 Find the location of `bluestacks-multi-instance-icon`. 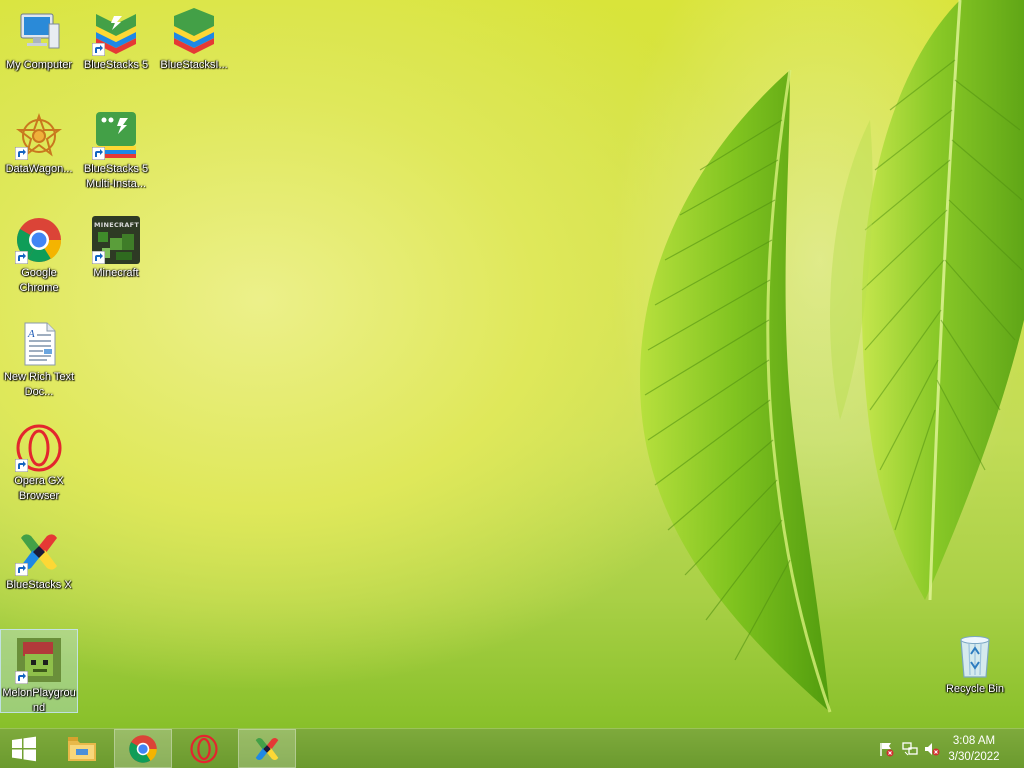

bluestacks-multi-instance-icon is located at coordinates (116, 136).